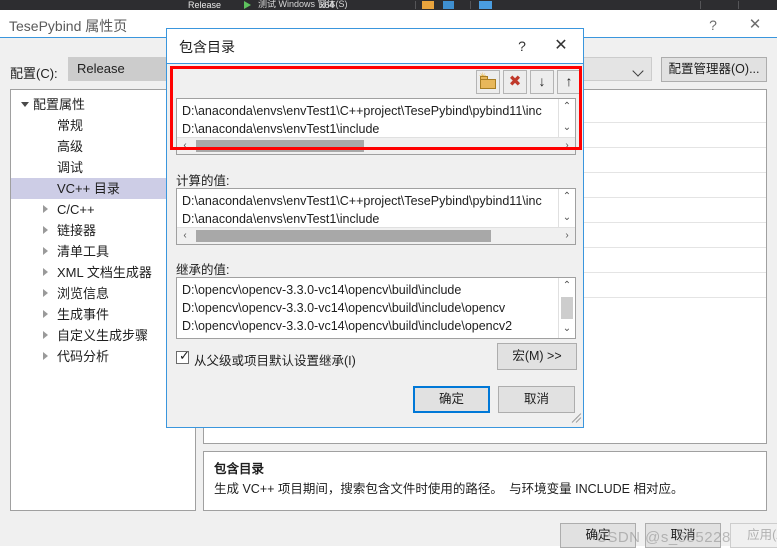 The image size is (777, 548). I want to click on tree-item-label: 调试, so click(70, 167).